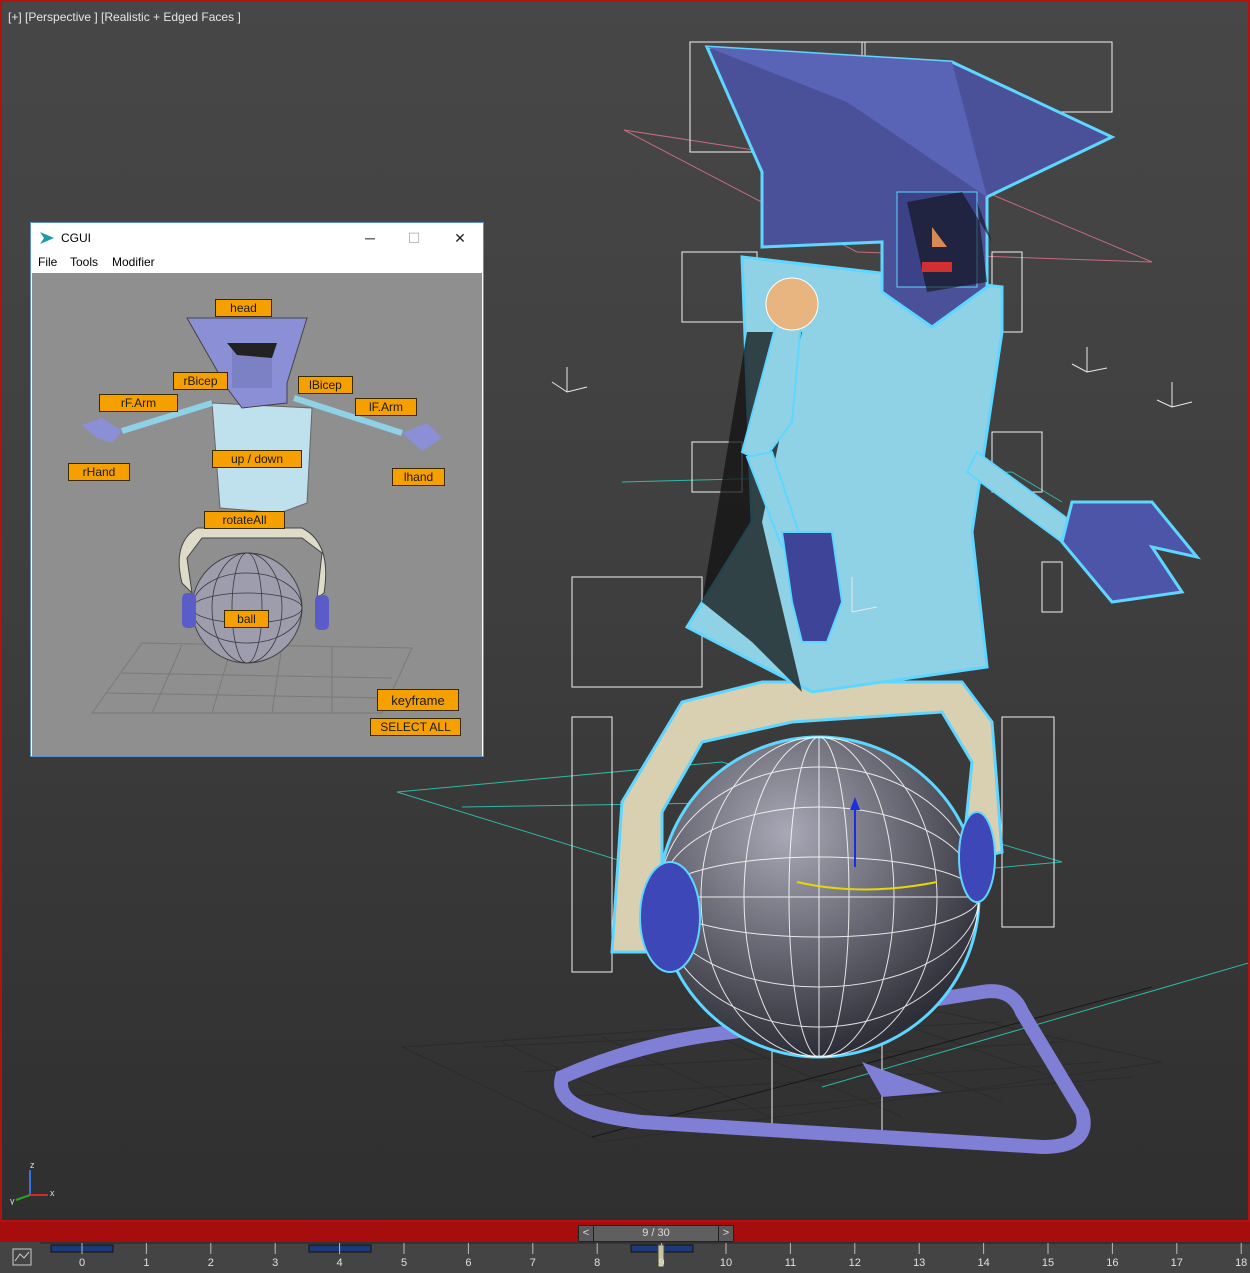 The image size is (1250, 1273). Describe the element at coordinates (819, 897) in the screenshot. I see `ball-mesh` at that location.